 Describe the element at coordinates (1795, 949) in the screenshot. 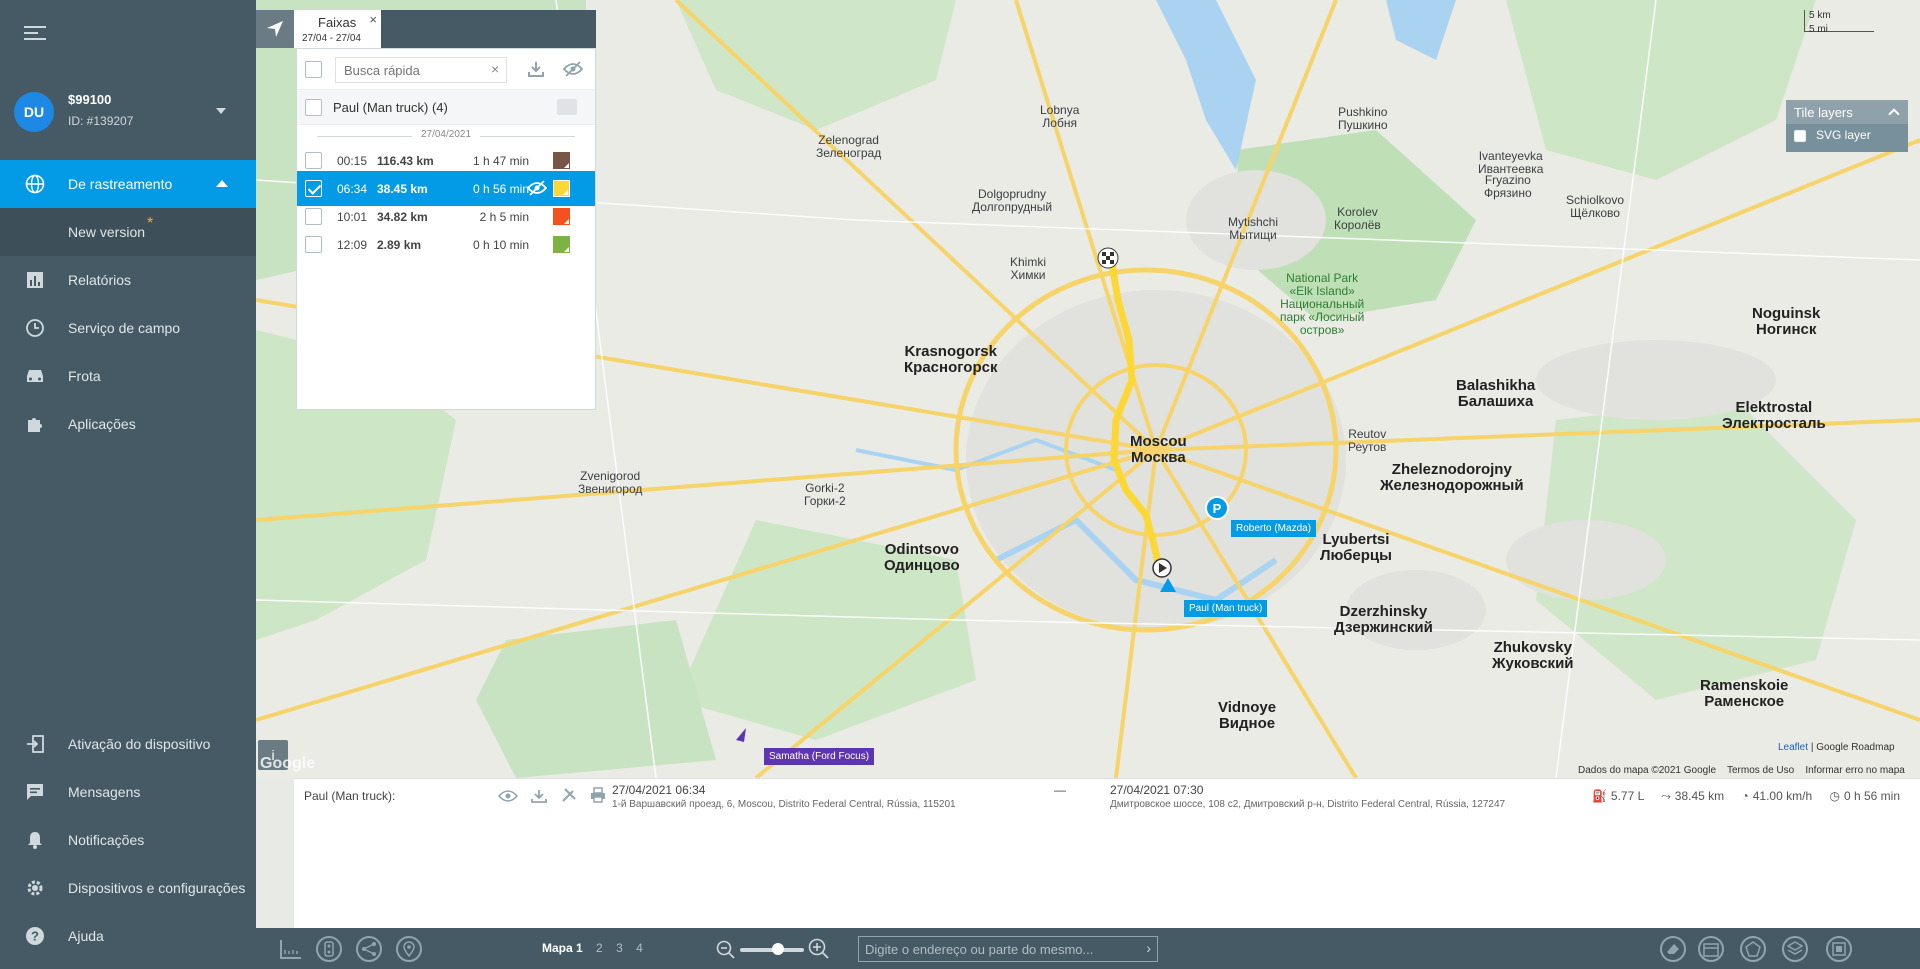

I see `layers-icon` at that location.